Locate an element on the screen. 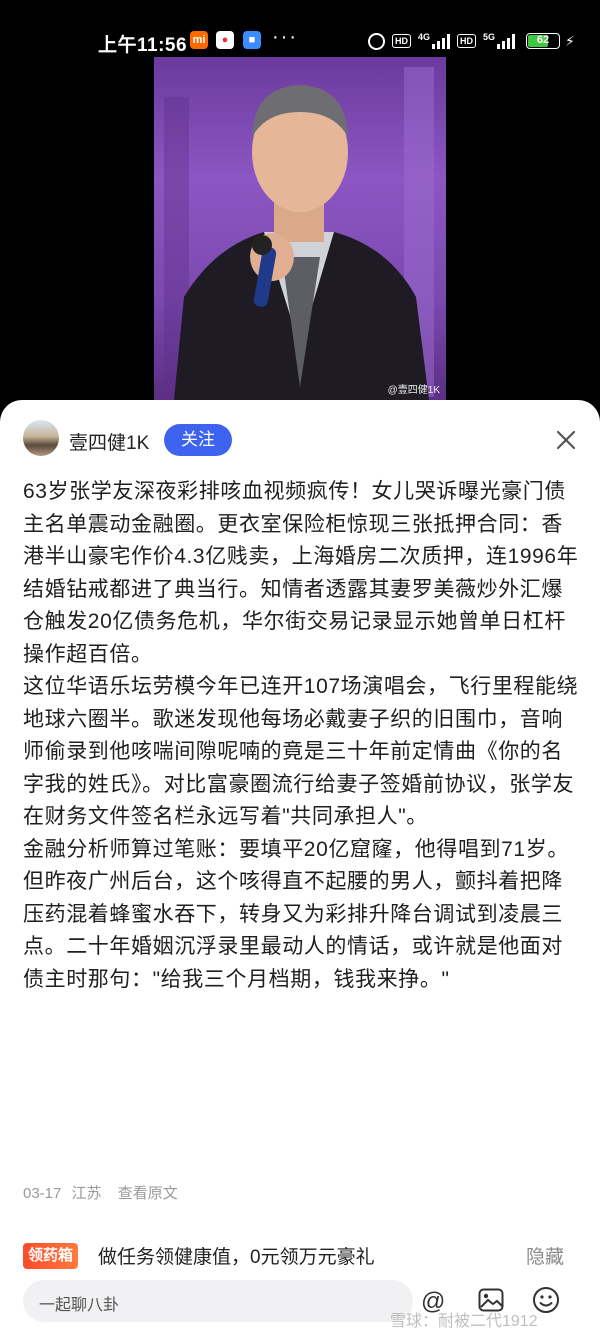  charging-icon: ⚡ is located at coordinates (570, 40).